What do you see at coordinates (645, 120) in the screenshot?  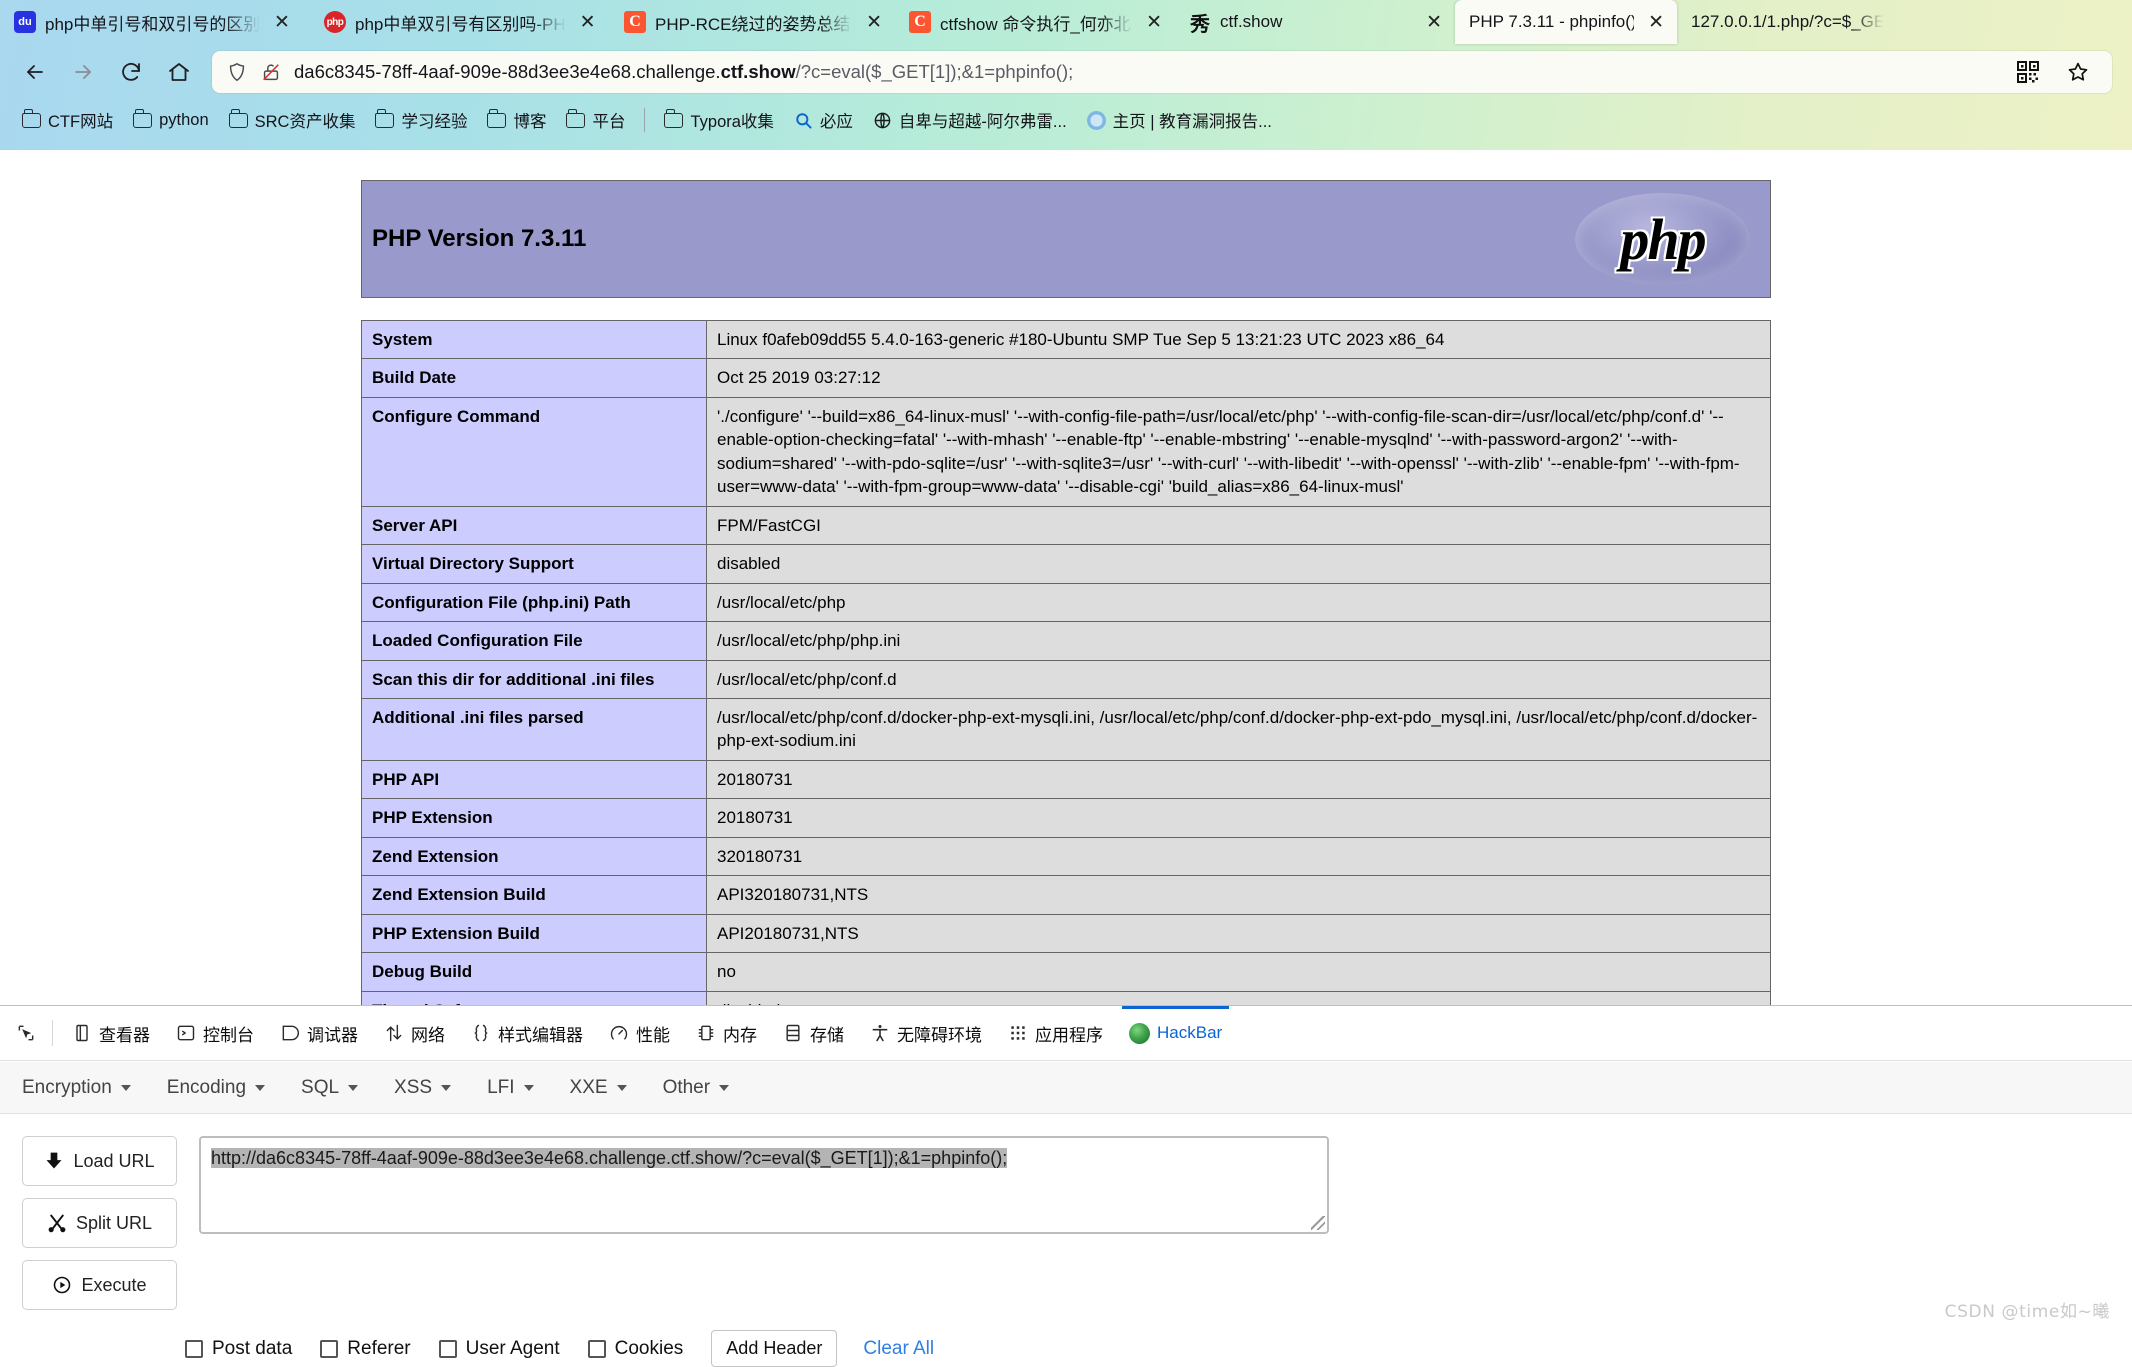 I see `bookmarks-divider` at bounding box center [645, 120].